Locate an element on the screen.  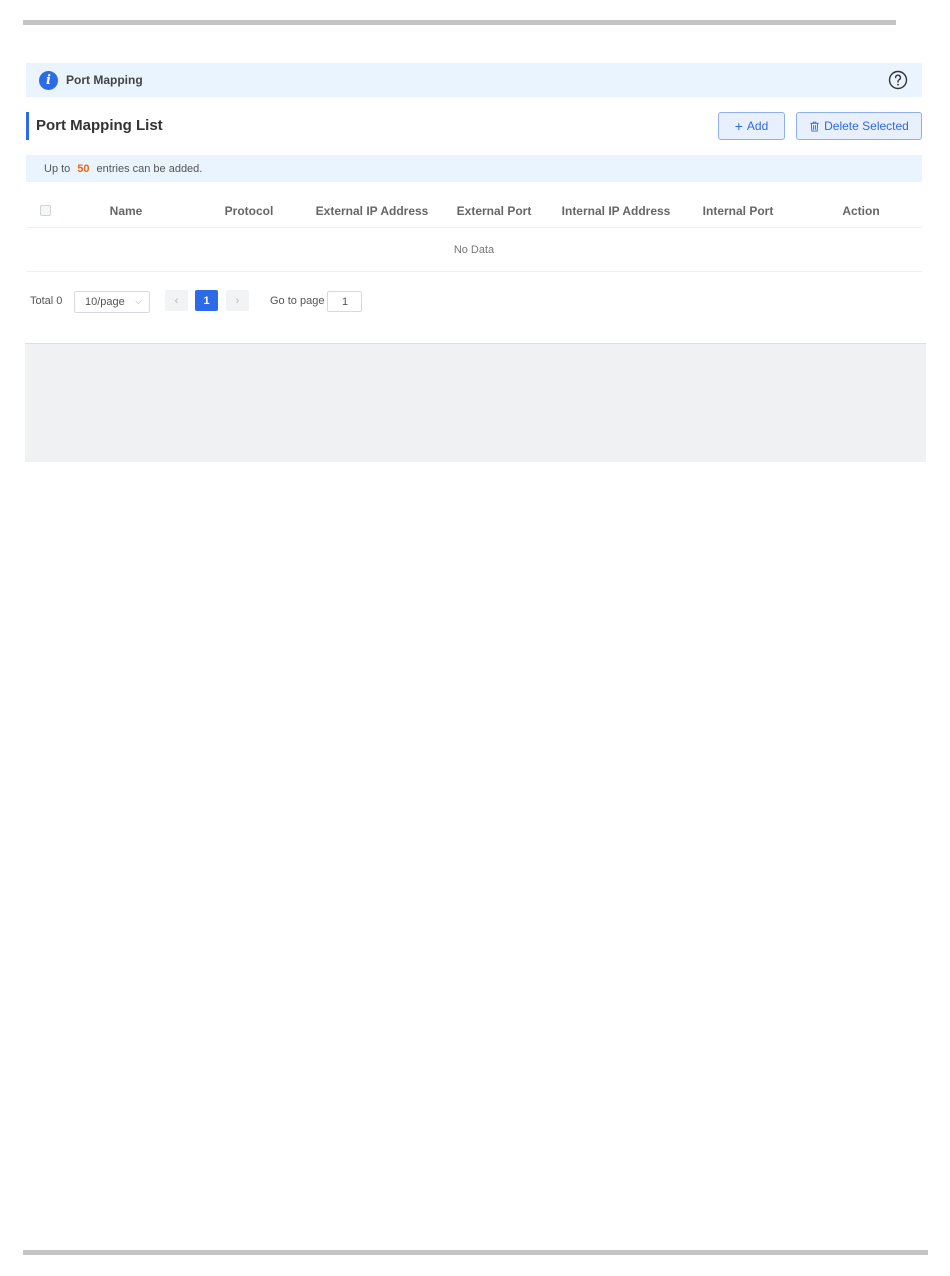
trash-icon is located at coordinates (814, 126).